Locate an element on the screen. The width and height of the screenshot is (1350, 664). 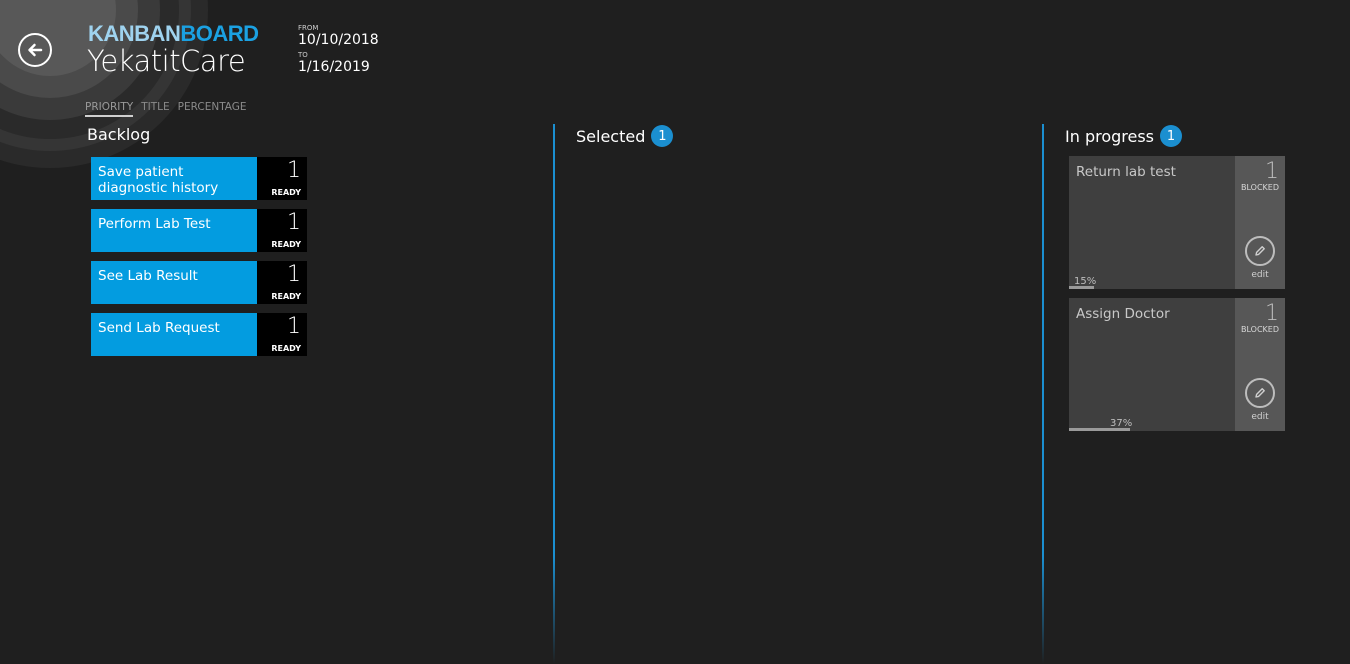
card-body: Assign Doctor 37% is located at coordinates (1152, 364).